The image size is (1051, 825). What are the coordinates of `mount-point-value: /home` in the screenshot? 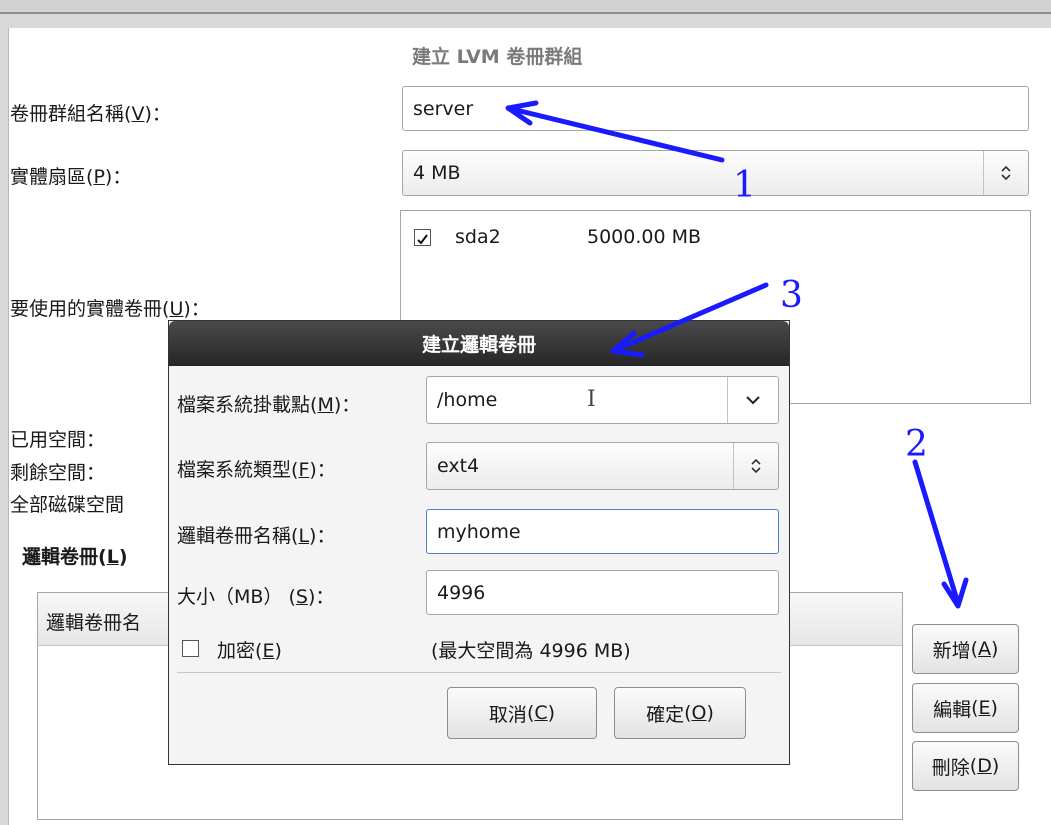 It's located at (467, 400).